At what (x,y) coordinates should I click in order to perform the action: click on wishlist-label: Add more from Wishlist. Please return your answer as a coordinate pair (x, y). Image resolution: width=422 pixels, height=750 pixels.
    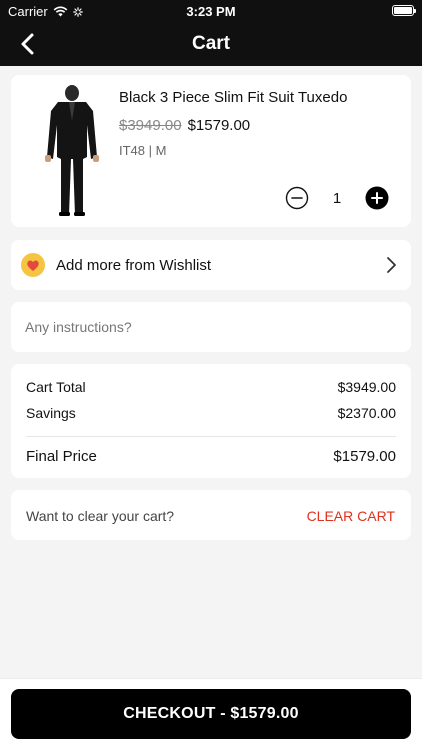
    Looking at the image, I should click on (134, 265).